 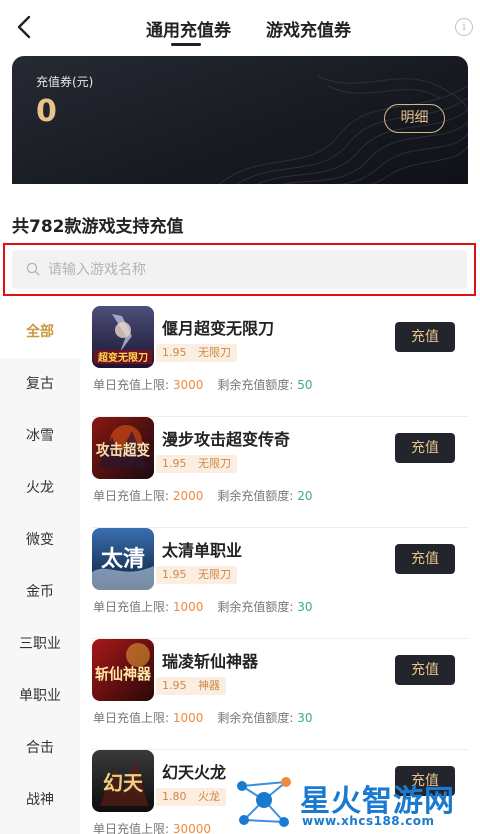 What do you see at coordinates (210, 661) in the screenshot?
I see `game-name: 瑞凌斩仙神器` at bounding box center [210, 661].